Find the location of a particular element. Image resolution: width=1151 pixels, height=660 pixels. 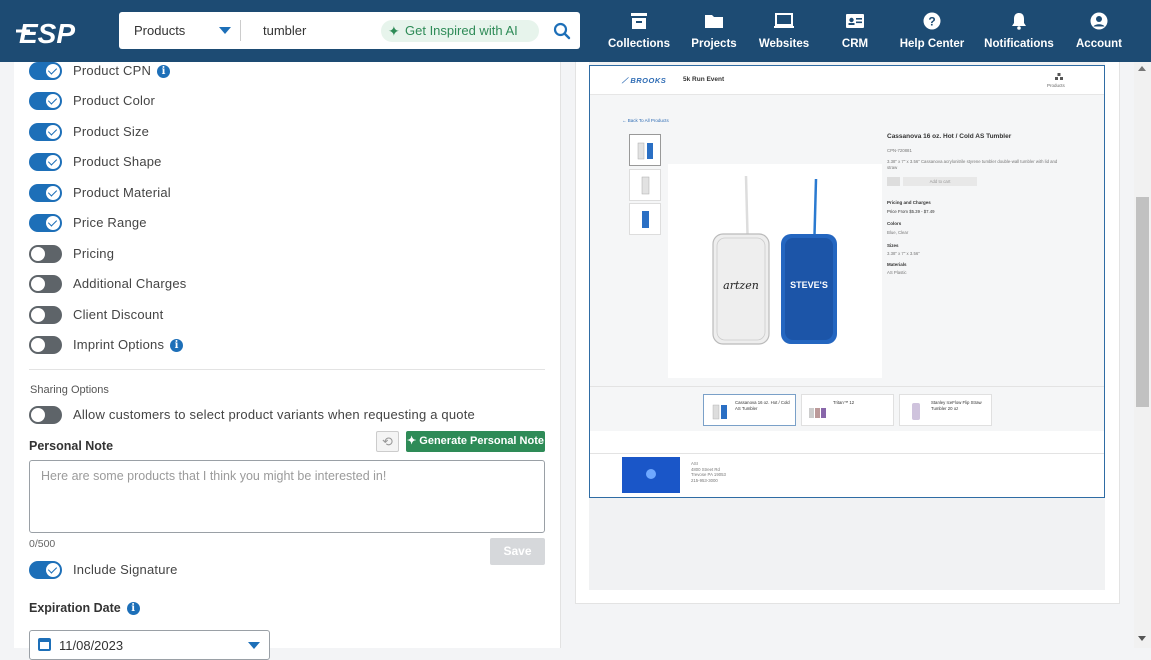

scroll-up-arrow-icon is located at coordinates (1142, 68).